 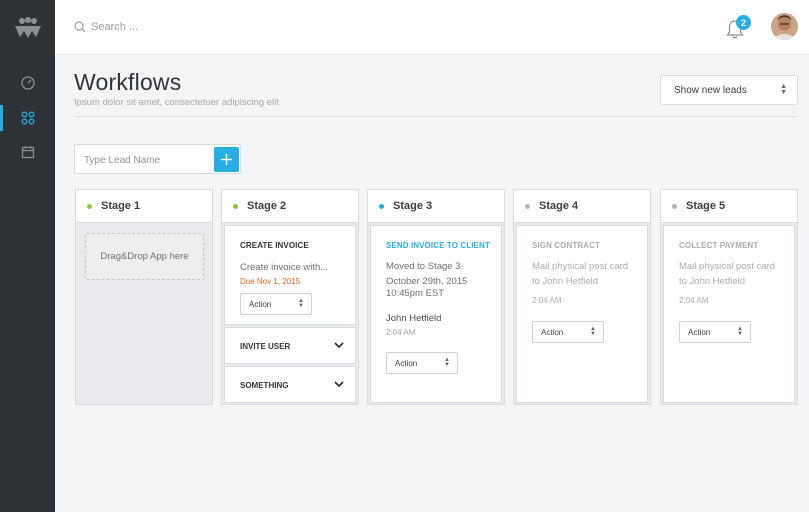 What do you see at coordinates (144, 256) in the screenshot?
I see `drop-zone: Drag&Drop App here` at bounding box center [144, 256].